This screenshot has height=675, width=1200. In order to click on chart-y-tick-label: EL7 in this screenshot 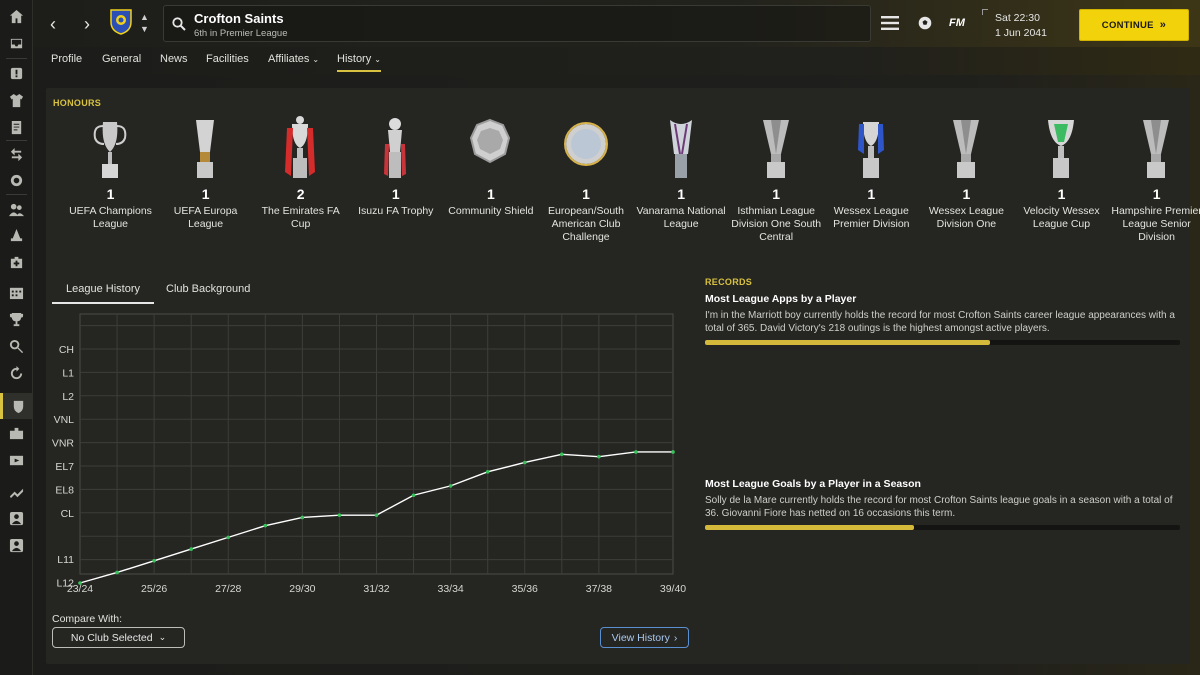, I will do `click(64, 467)`.